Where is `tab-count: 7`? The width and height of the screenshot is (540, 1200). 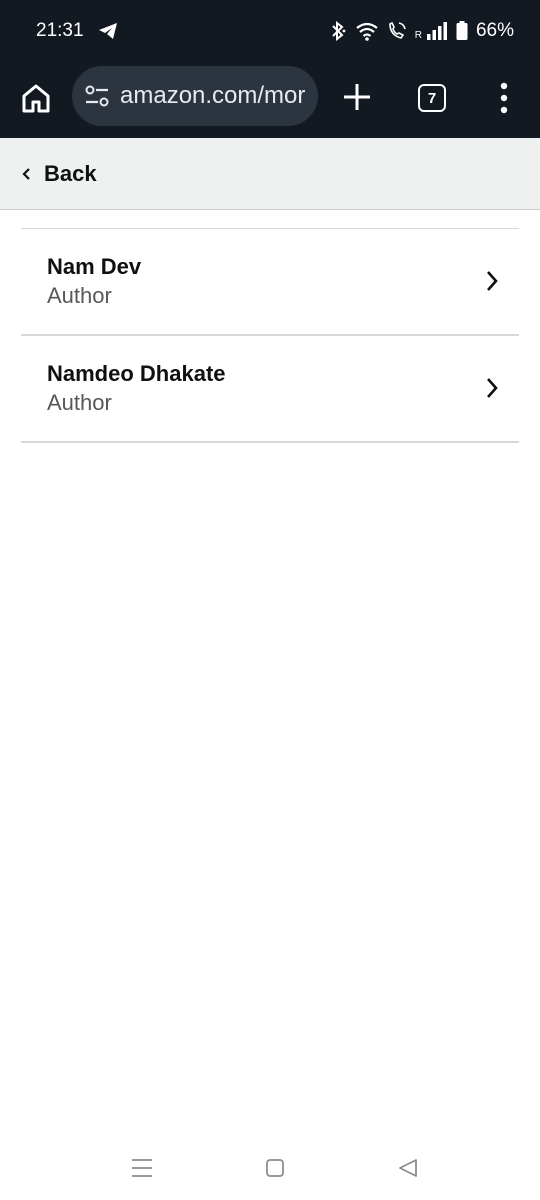 tab-count: 7 is located at coordinates (432, 98).